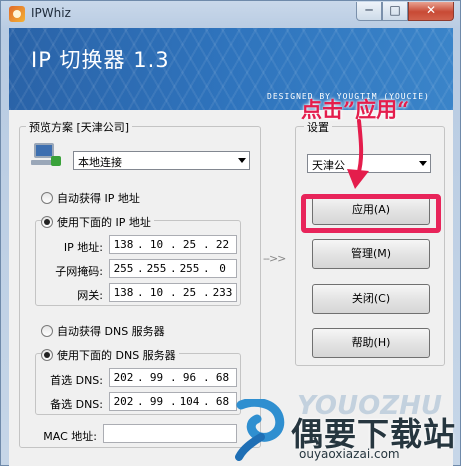 The height and width of the screenshot is (466, 461). I want to click on window-title: IPWhiz, so click(51, 13).